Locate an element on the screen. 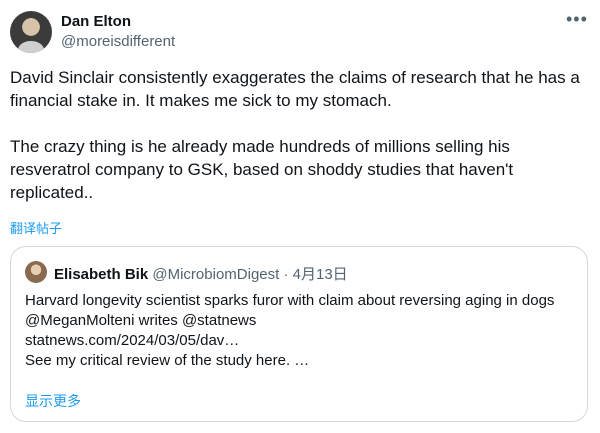  quote-header: Elisabeth Bik @MicrobiomDigest · 4月13日 is located at coordinates (201, 273).